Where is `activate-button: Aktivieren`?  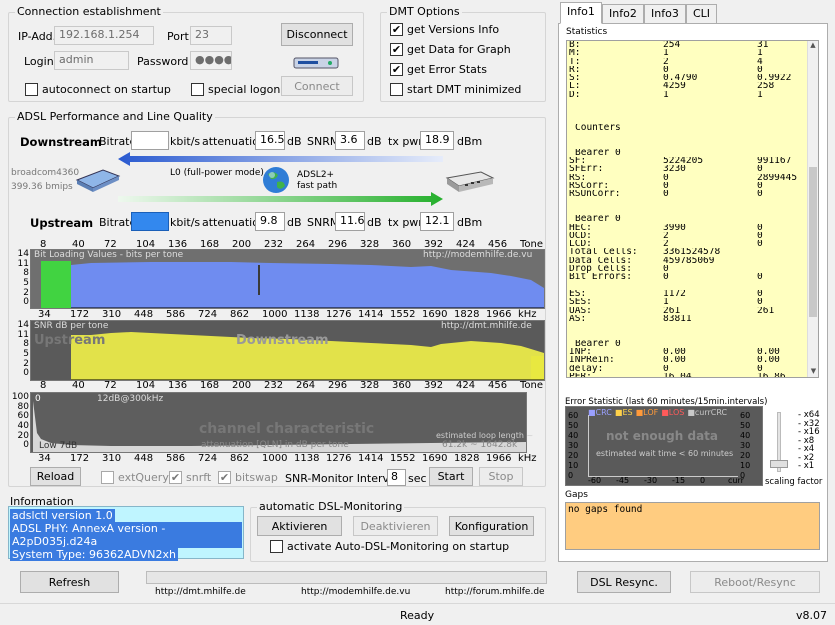 activate-button: Aktivieren is located at coordinates (299, 526).